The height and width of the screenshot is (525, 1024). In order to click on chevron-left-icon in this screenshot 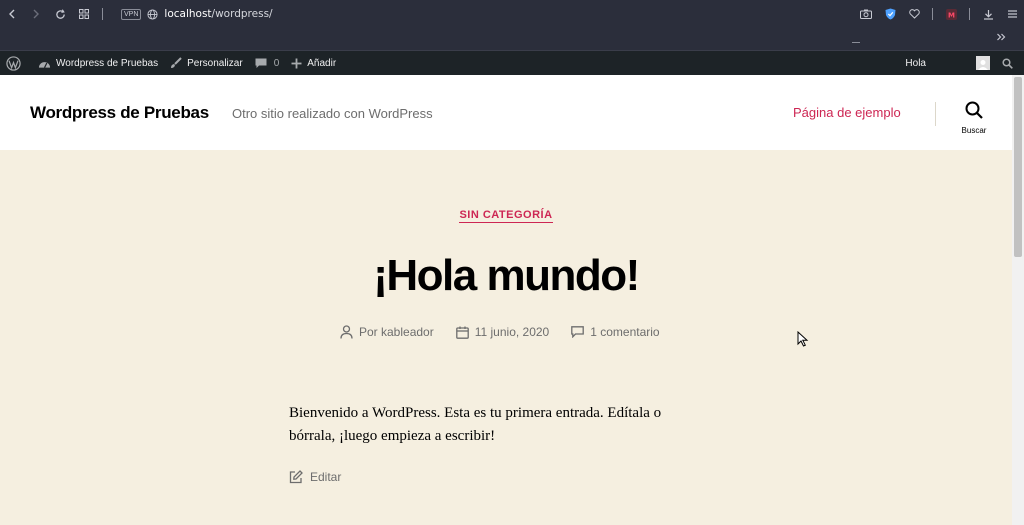, I will do `click(12, 14)`.